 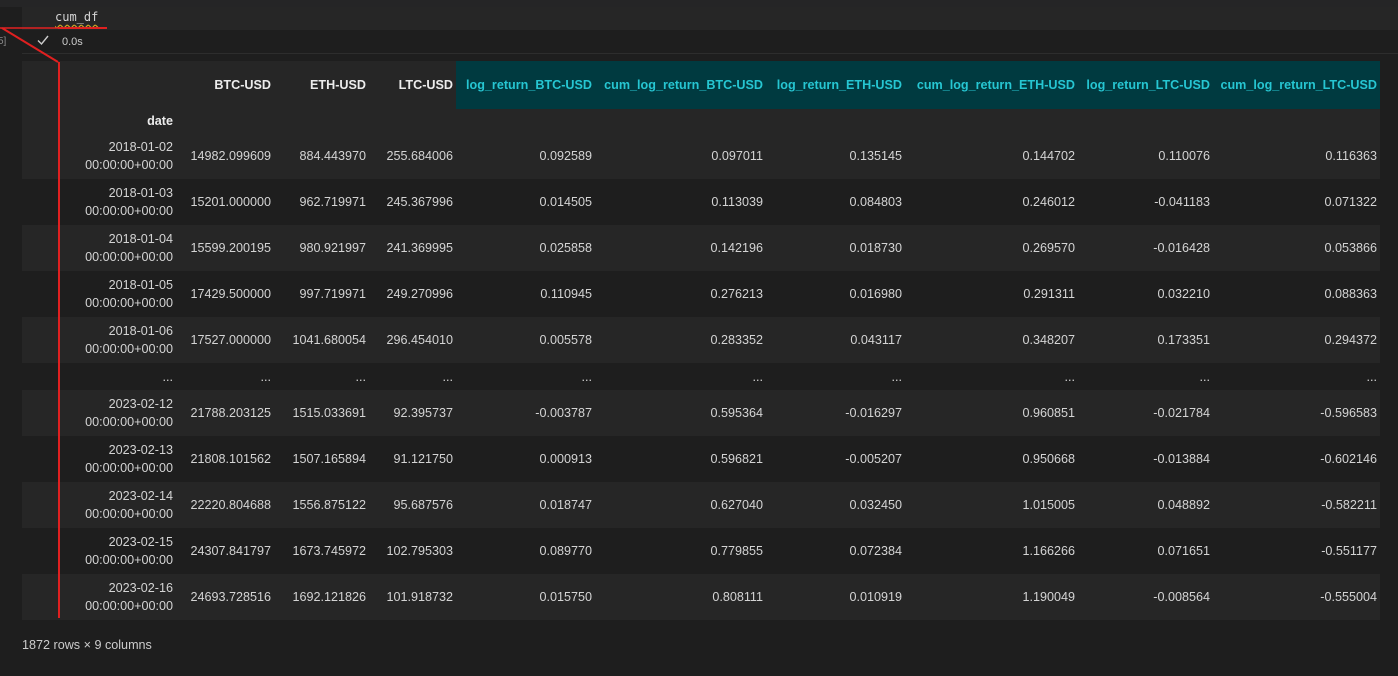 I want to click on check-icon, so click(x=43, y=40).